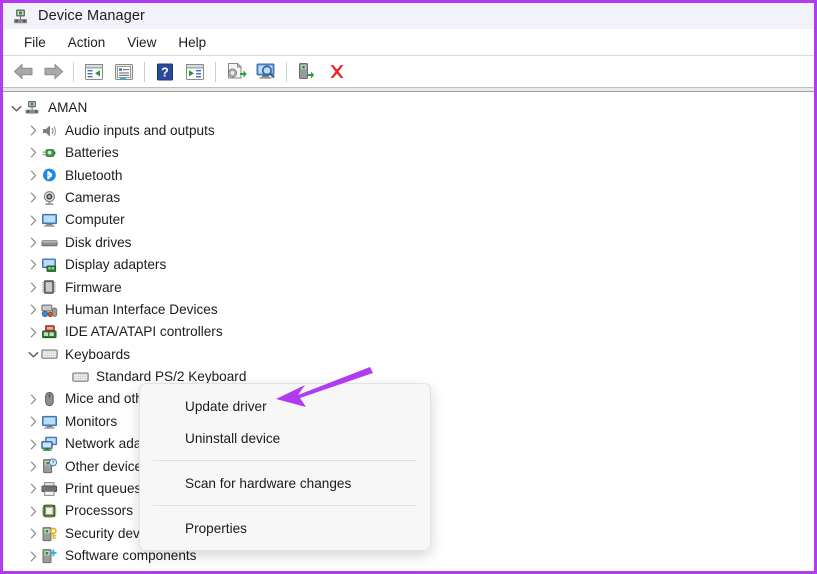 The image size is (817, 574). What do you see at coordinates (49, 511) in the screenshot?
I see `processor-icon` at bounding box center [49, 511].